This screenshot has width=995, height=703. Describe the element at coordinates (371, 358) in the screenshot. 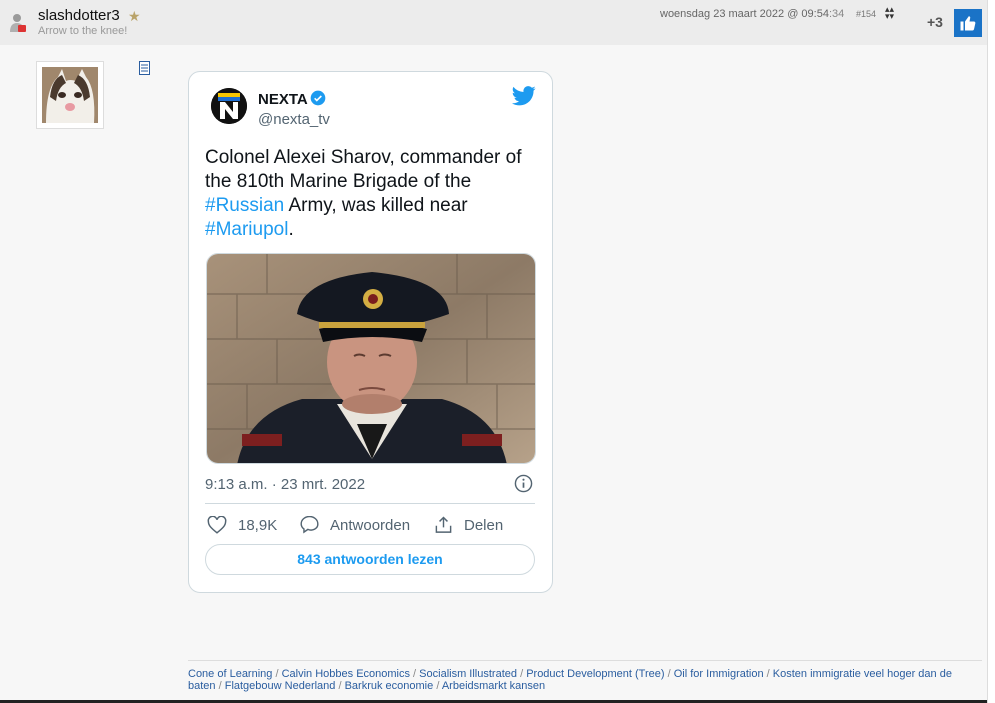

I see `tweet-photo` at that location.